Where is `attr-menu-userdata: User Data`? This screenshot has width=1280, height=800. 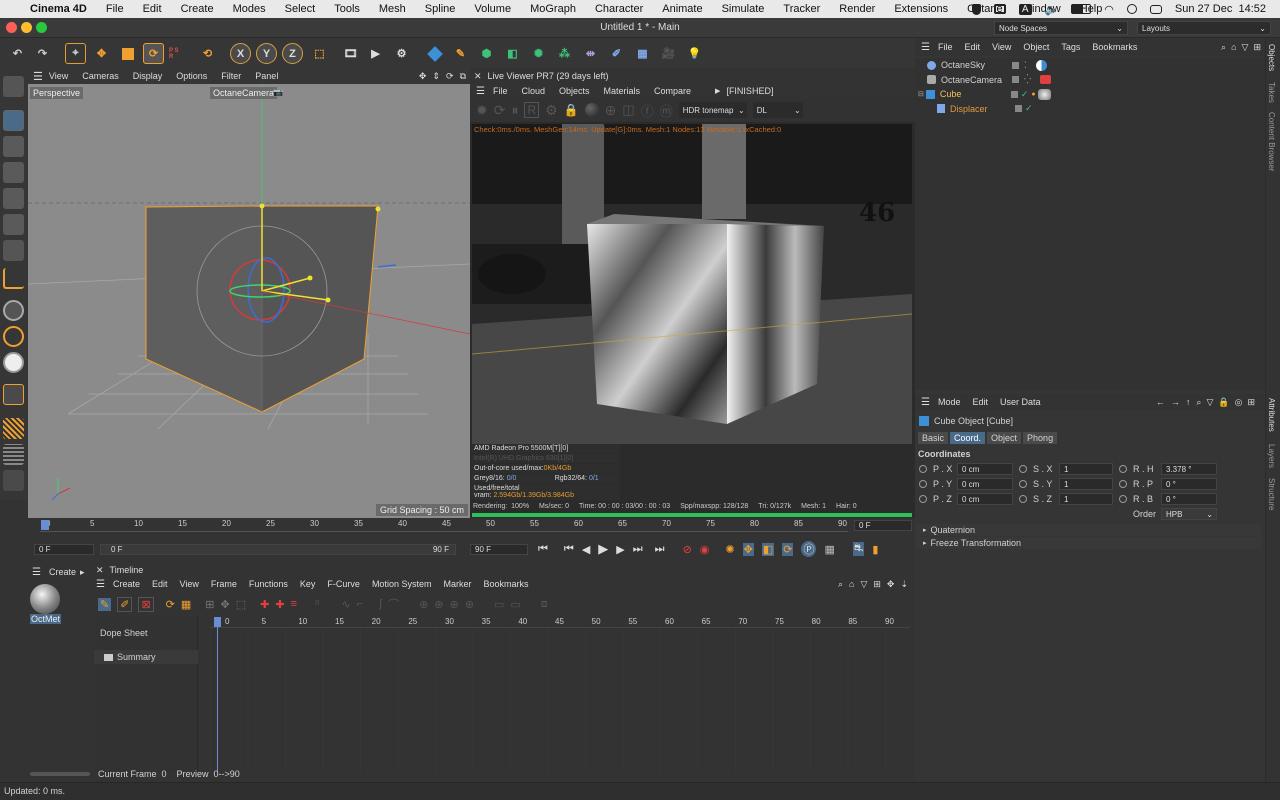 attr-menu-userdata: User Data is located at coordinates (1020, 402).